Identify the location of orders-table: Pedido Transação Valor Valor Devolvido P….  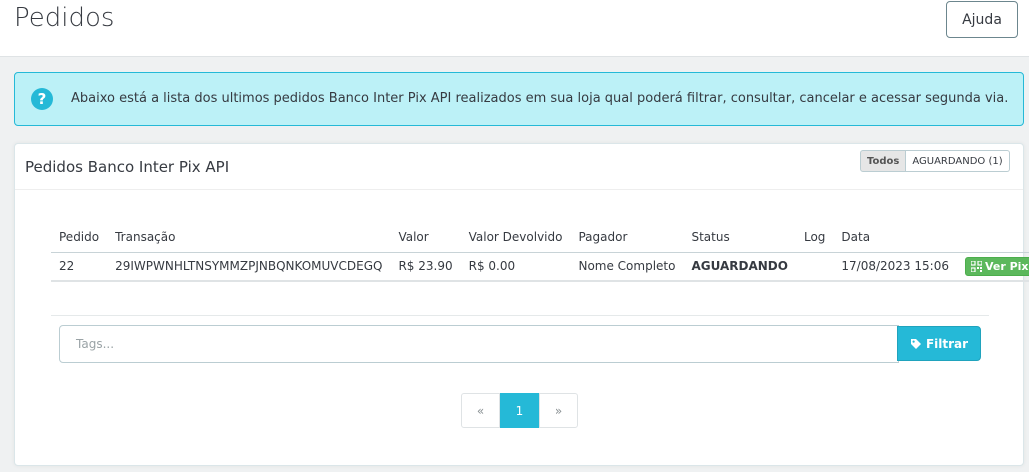
(540, 252).